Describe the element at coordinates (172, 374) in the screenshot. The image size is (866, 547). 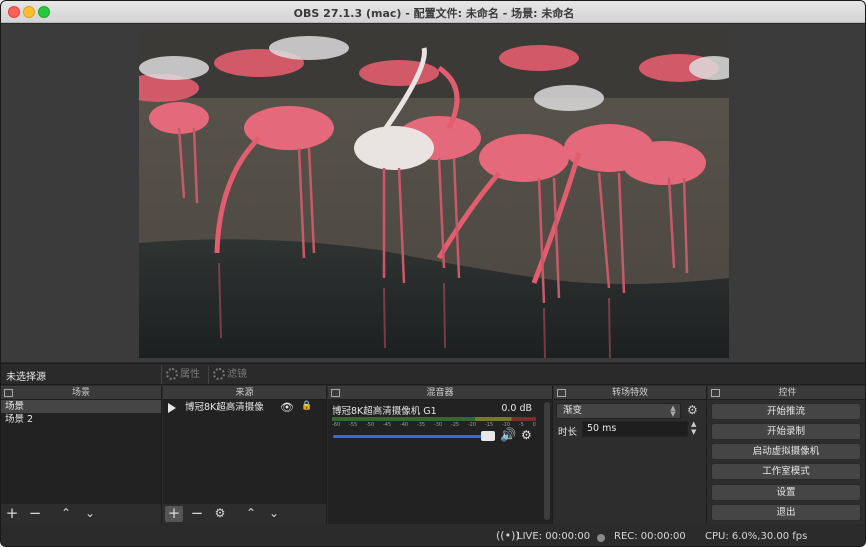
I see `gear-icon` at that location.